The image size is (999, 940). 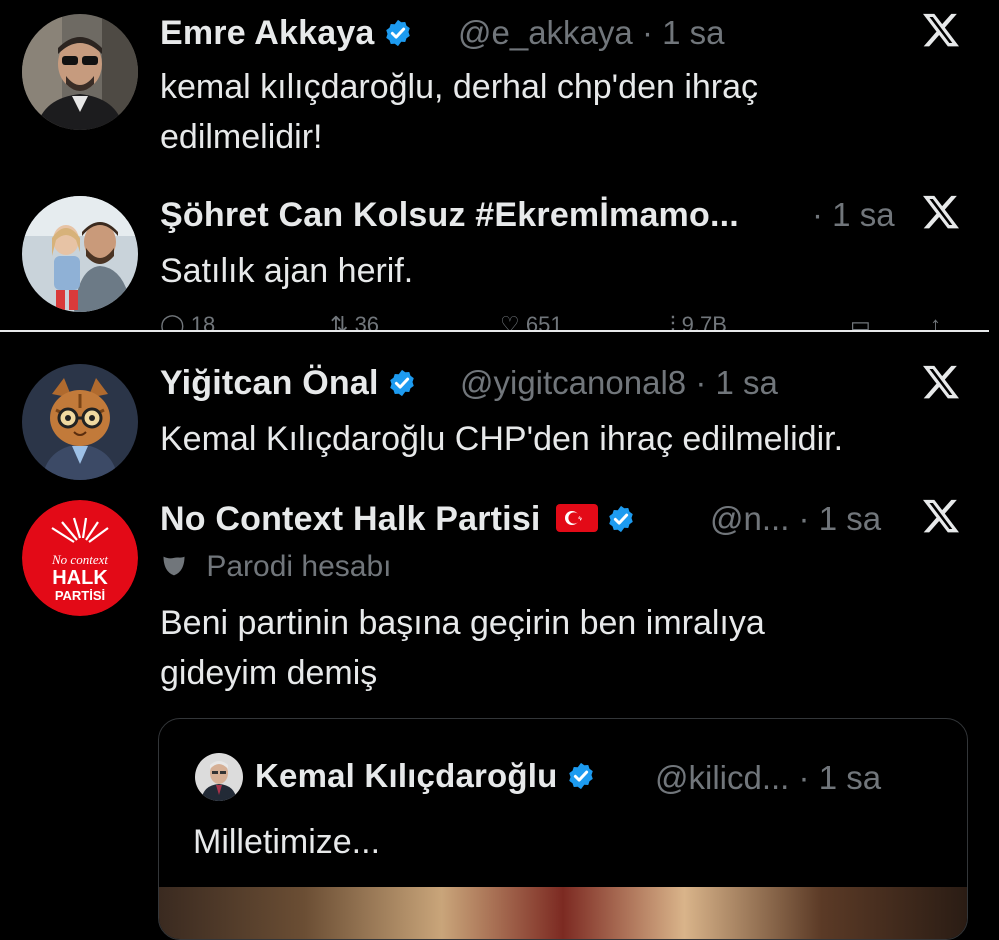 I want to click on author-name-text: Emre Akkaya, so click(x=267, y=33).